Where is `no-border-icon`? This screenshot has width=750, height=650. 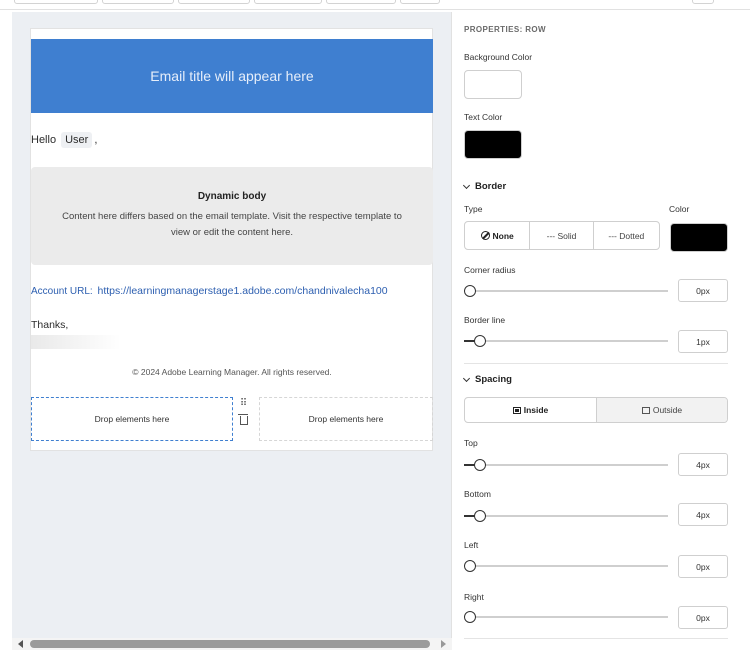 no-border-icon is located at coordinates (485, 235).